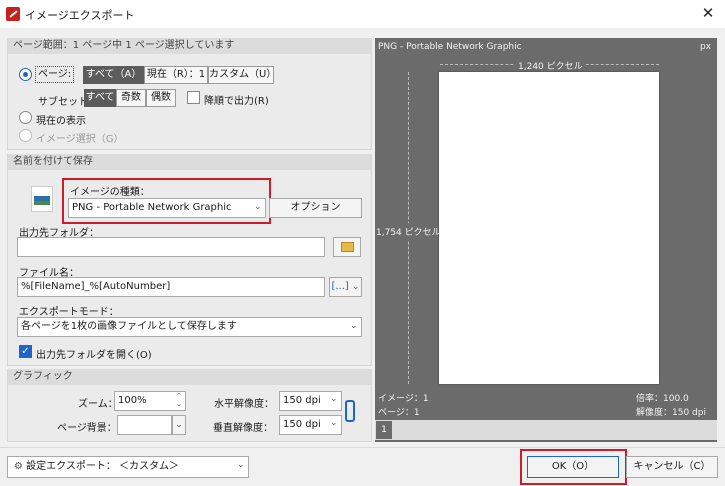 The width and height of the screenshot is (725, 486). I want to click on v-res-label: 垂直解像度：, so click(243, 428).